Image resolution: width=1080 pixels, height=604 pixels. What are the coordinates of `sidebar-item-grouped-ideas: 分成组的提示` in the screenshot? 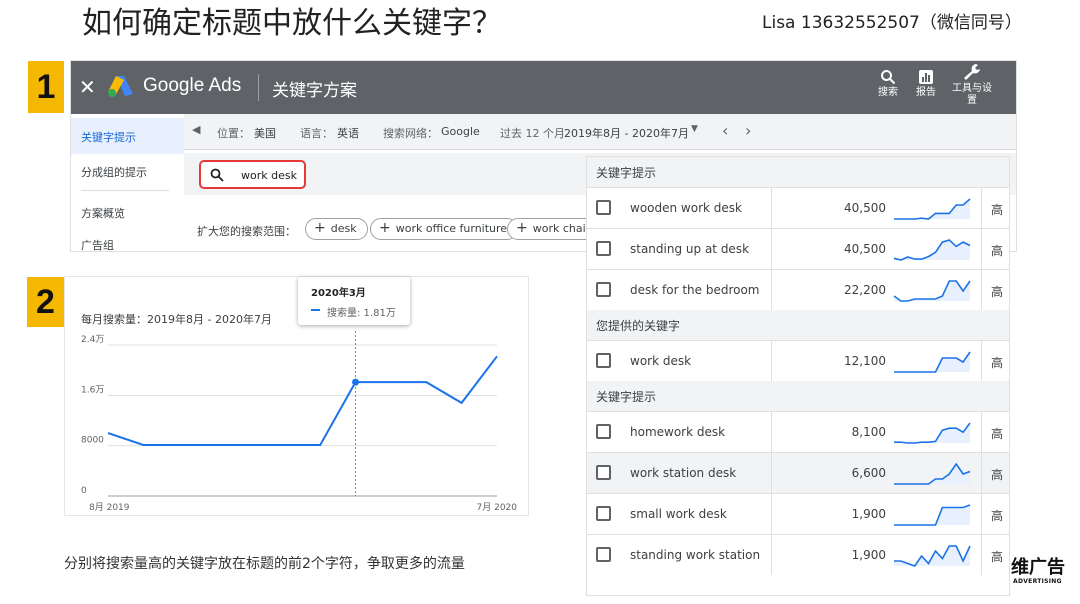 It's located at (114, 172).